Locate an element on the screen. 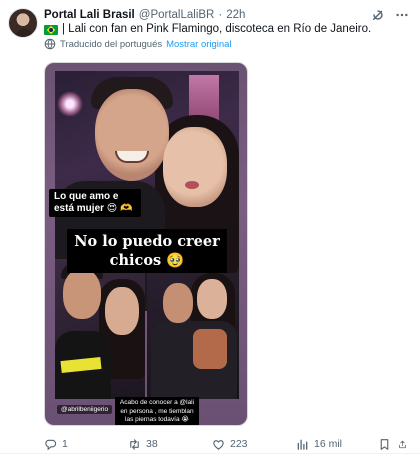 This screenshot has width=420, height=454. woman-lips is located at coordinates (192, 185).